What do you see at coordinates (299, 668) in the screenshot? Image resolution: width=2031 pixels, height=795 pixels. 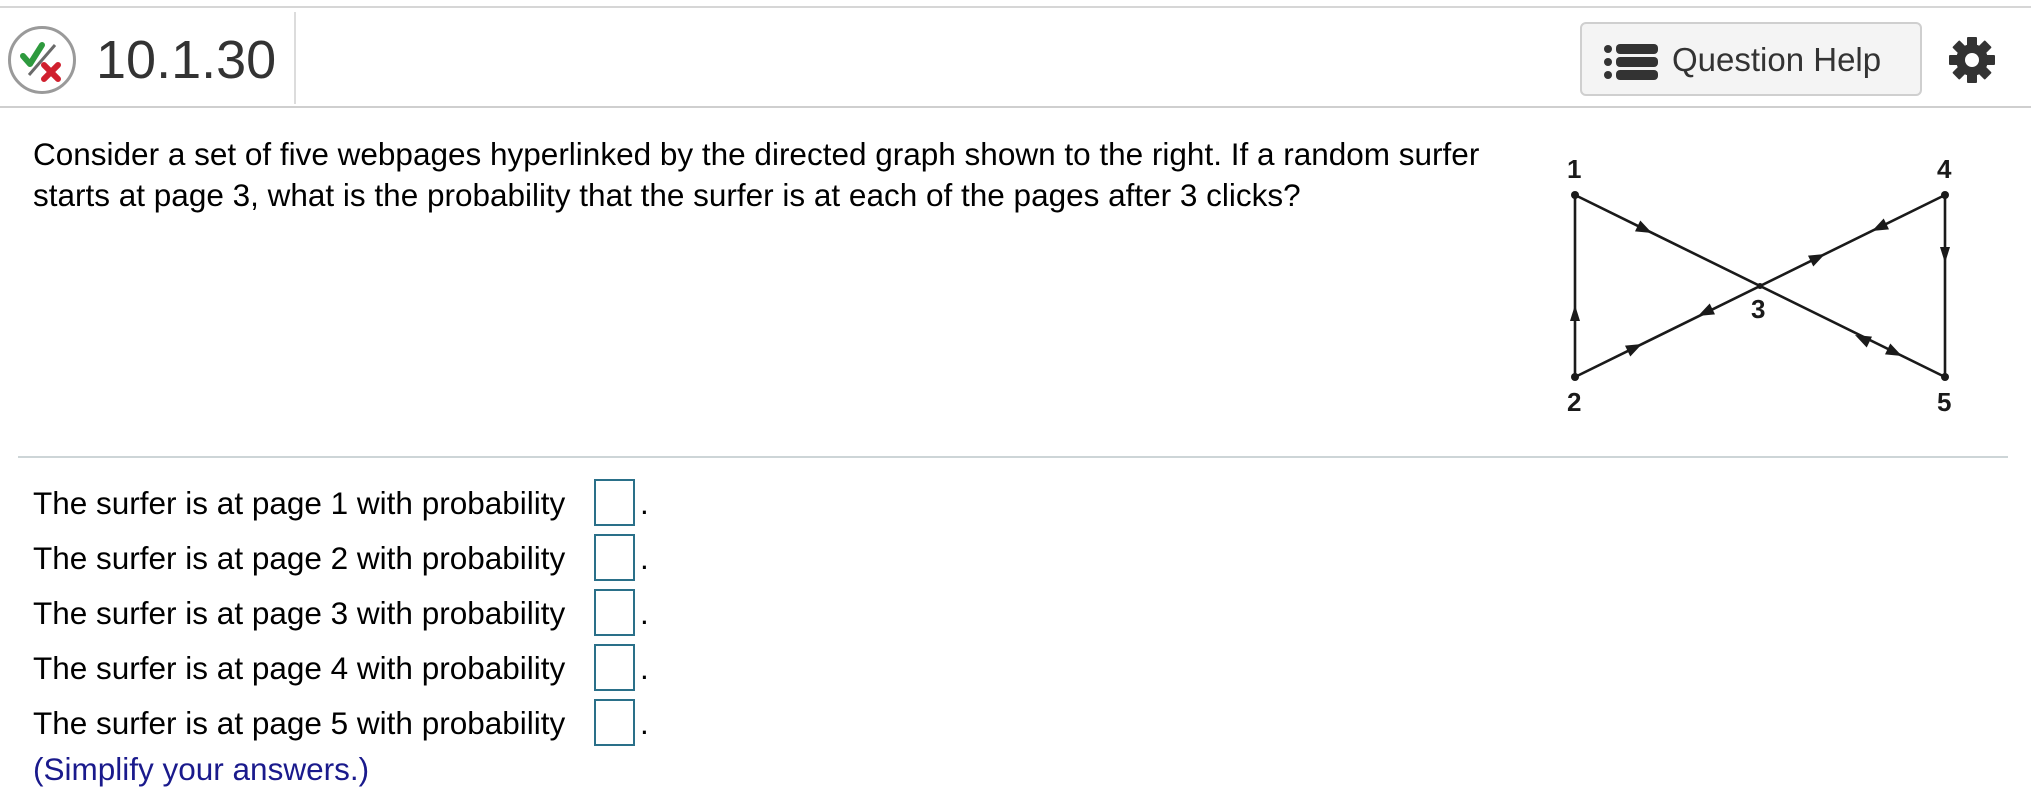 I see `answer-prompt: The surfer is at page 4 with probability` at bounding box center [299, 668].